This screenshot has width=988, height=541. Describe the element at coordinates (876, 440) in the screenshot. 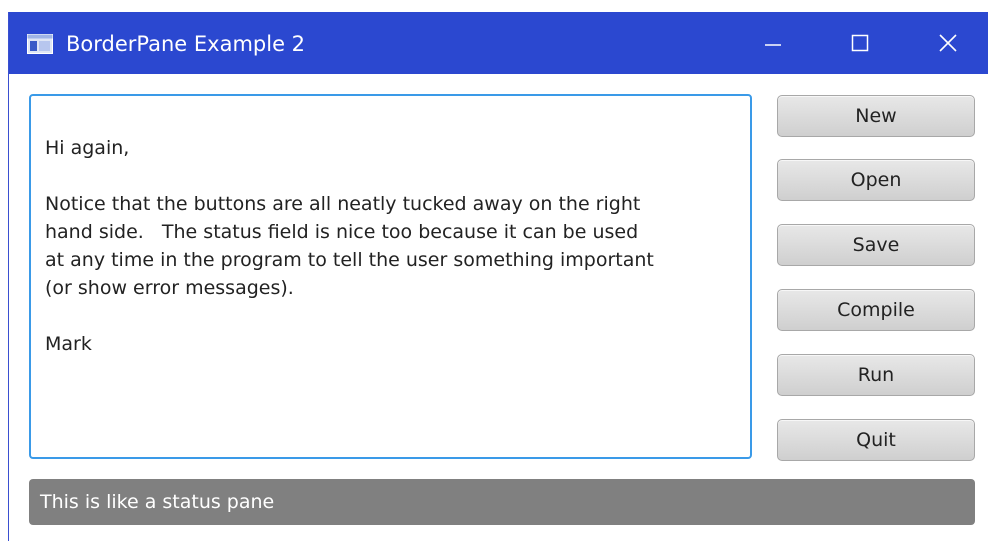

I see `quit-button: Quit` at that location.